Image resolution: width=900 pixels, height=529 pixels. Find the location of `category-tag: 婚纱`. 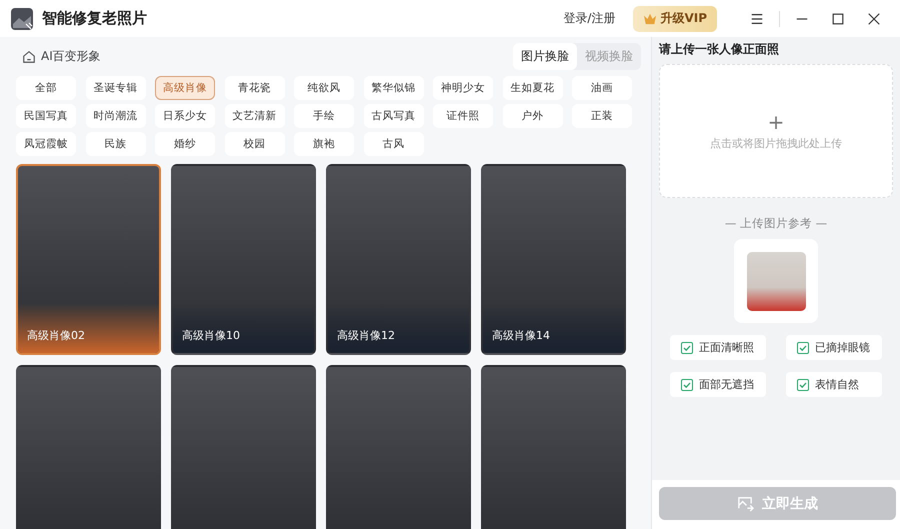

category-tag: 婚纱 is located at coordinates (185, 144).